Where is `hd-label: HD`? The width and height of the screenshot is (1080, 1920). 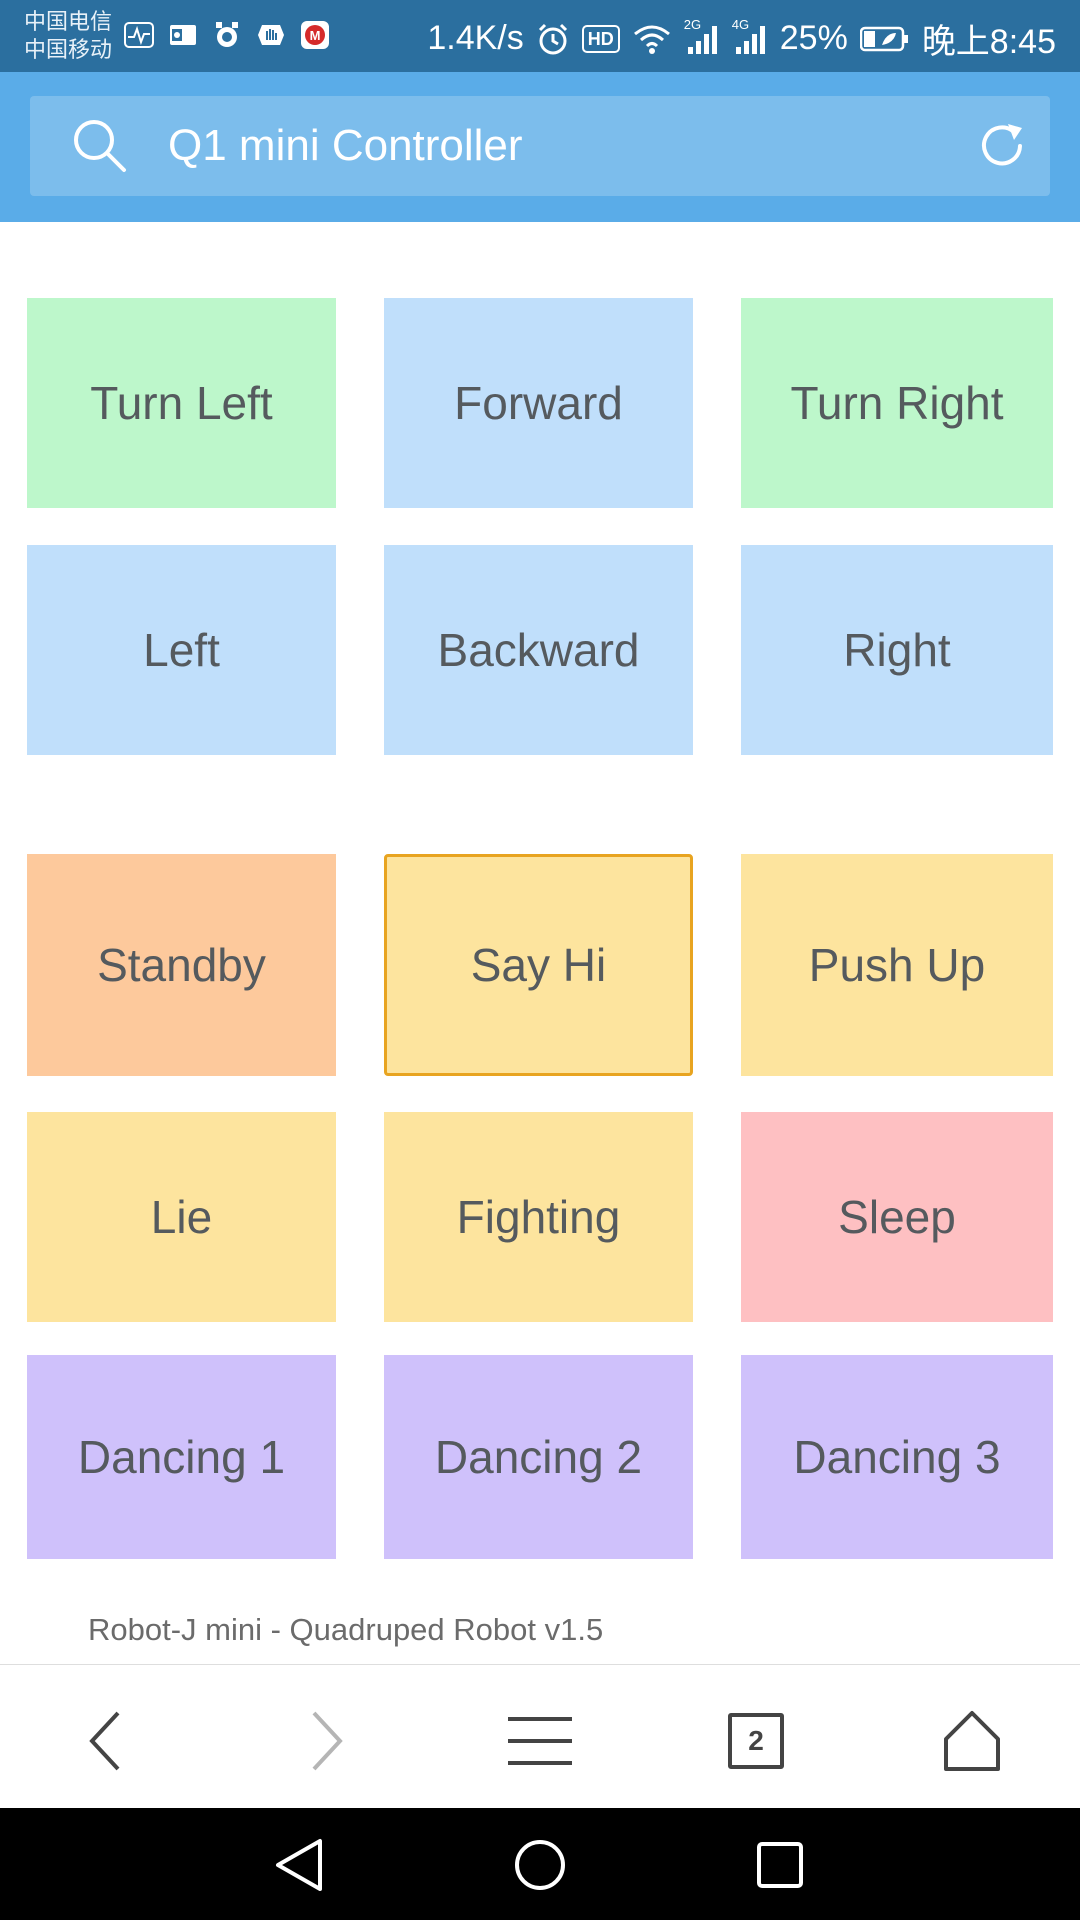 hd-label: HD is located at coordinates (600, 38).